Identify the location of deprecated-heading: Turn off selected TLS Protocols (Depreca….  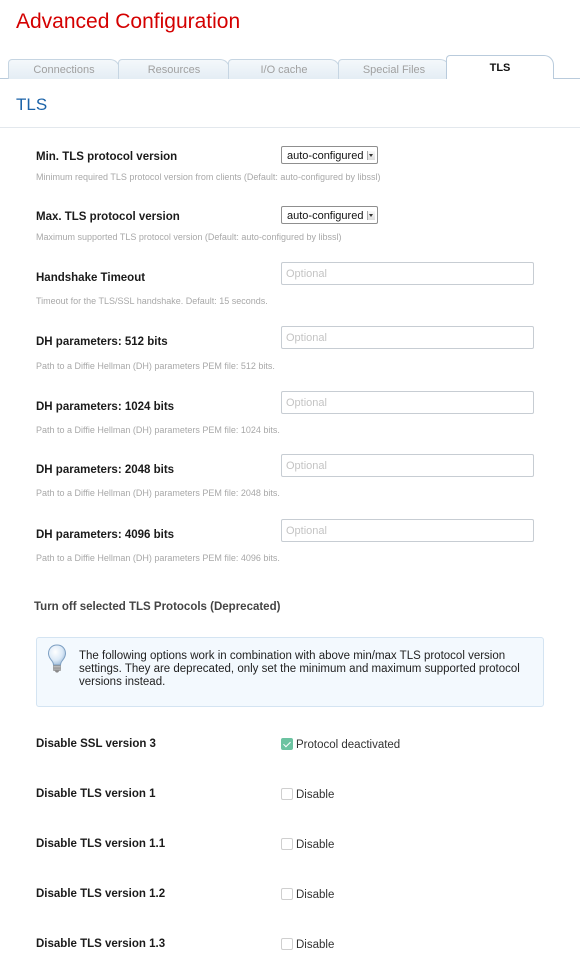
(157, 607).